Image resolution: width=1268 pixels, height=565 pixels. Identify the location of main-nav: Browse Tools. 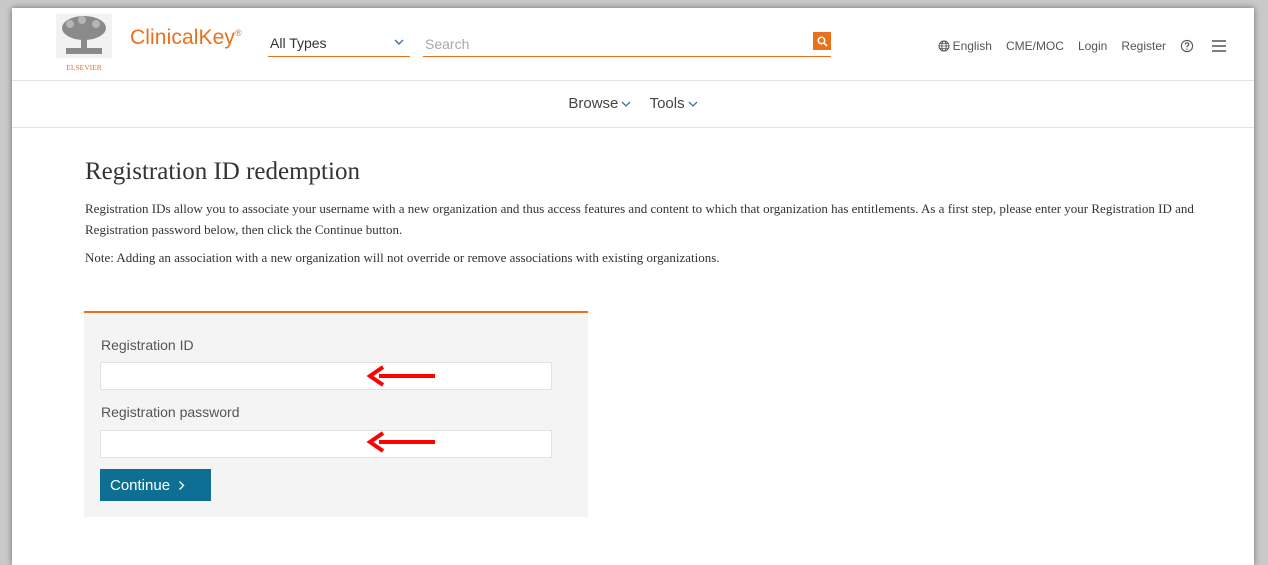
(633, 104).